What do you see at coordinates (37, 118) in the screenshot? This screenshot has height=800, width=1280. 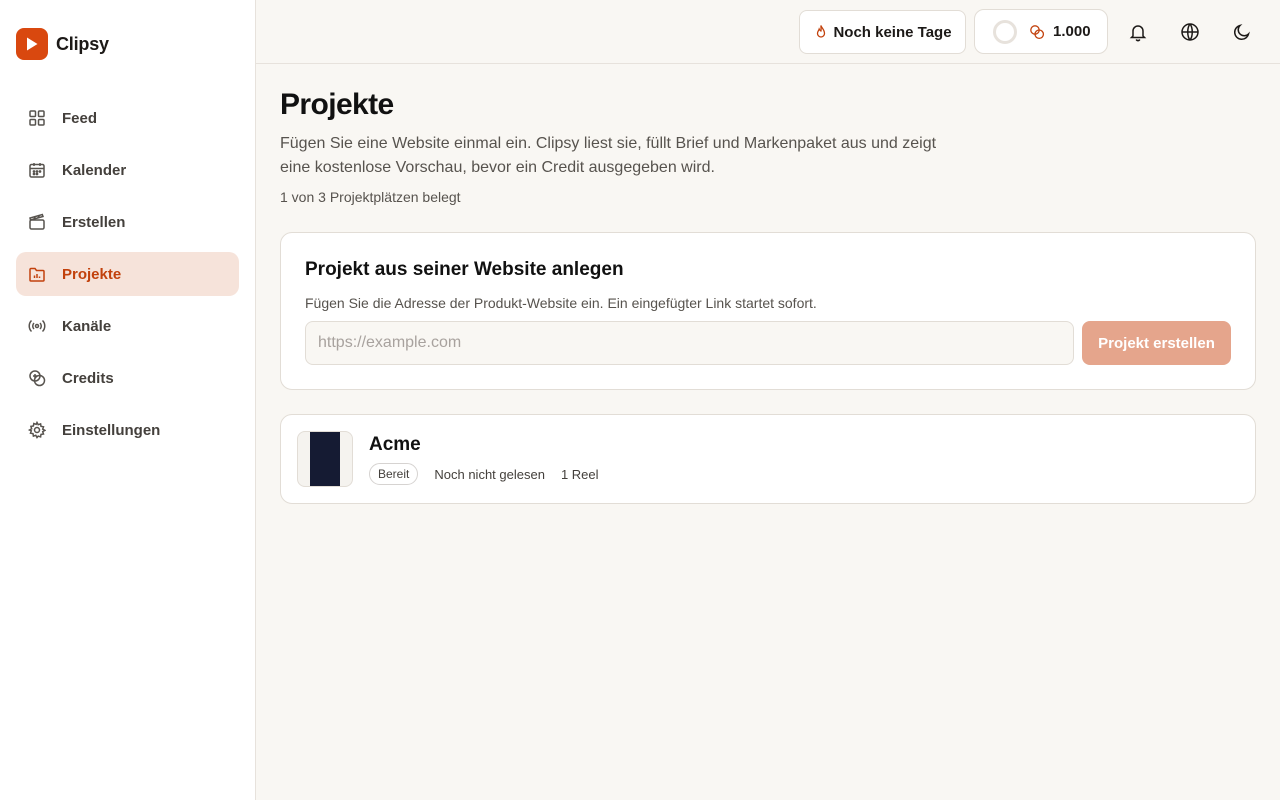 I see `grid-icon` at bounding box center [37, 118].